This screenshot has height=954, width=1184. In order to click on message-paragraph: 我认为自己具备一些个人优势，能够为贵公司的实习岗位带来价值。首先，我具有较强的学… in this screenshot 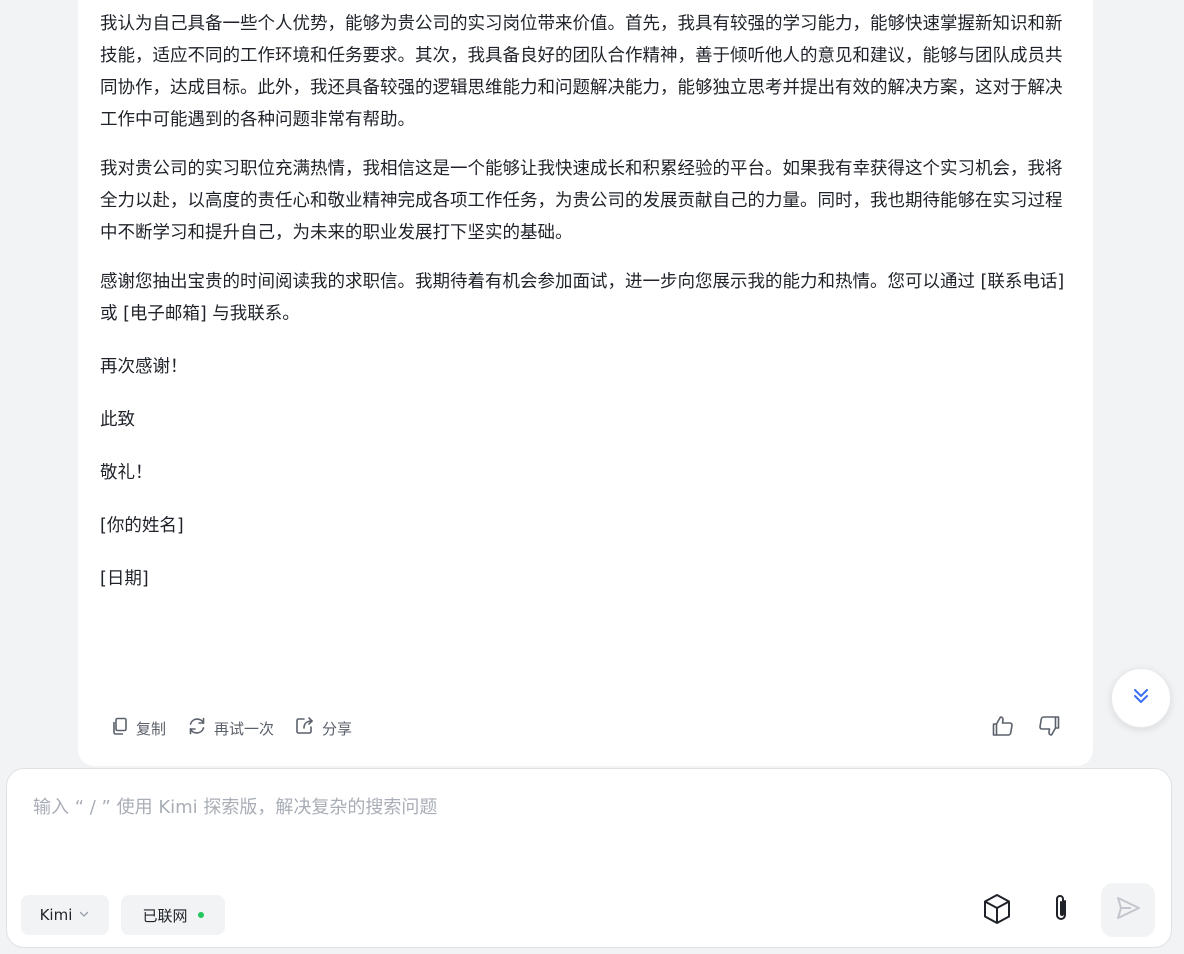, I will do `click(581, 72)`.